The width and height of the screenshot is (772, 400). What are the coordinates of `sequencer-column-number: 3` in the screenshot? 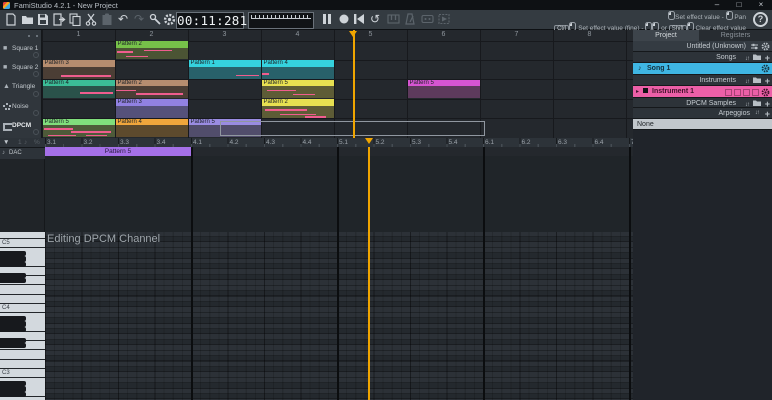 It's located at (224, 34).